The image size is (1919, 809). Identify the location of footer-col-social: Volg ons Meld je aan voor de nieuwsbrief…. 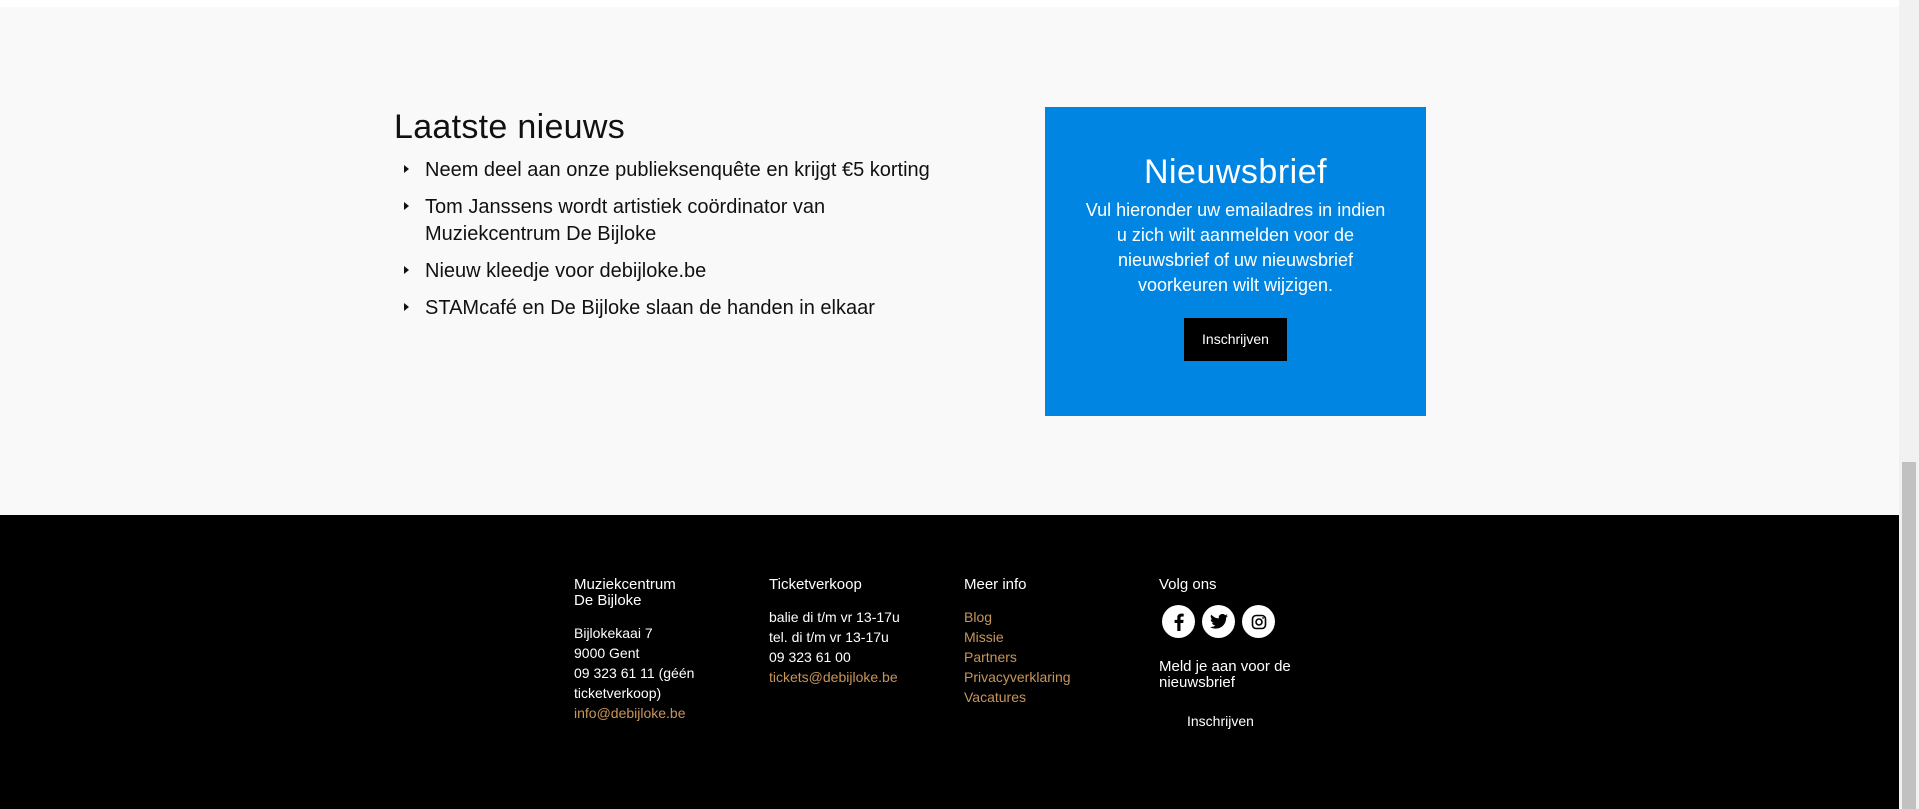
(1249, 654).